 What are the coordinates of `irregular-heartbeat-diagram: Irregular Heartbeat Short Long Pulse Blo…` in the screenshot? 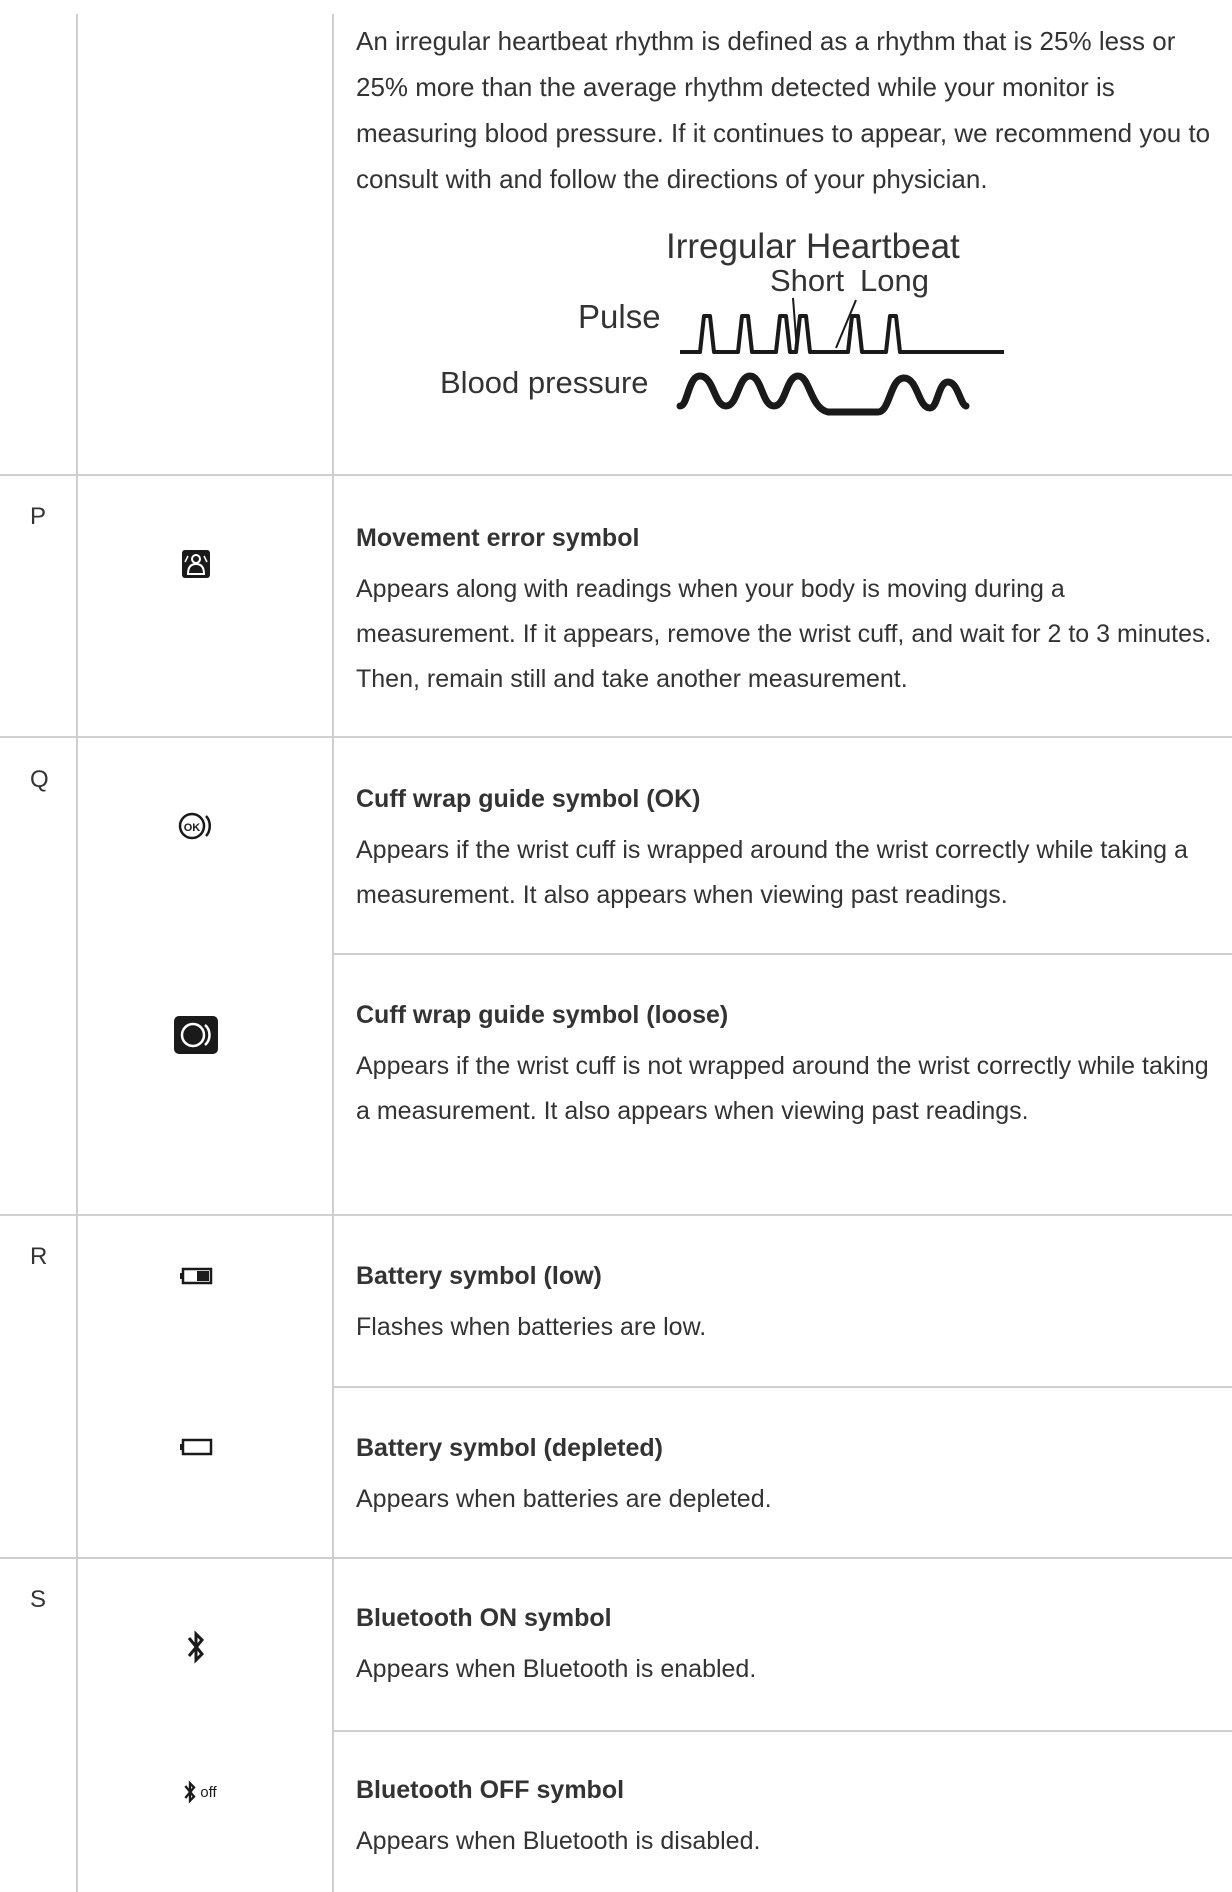 It's located at (722, 322).